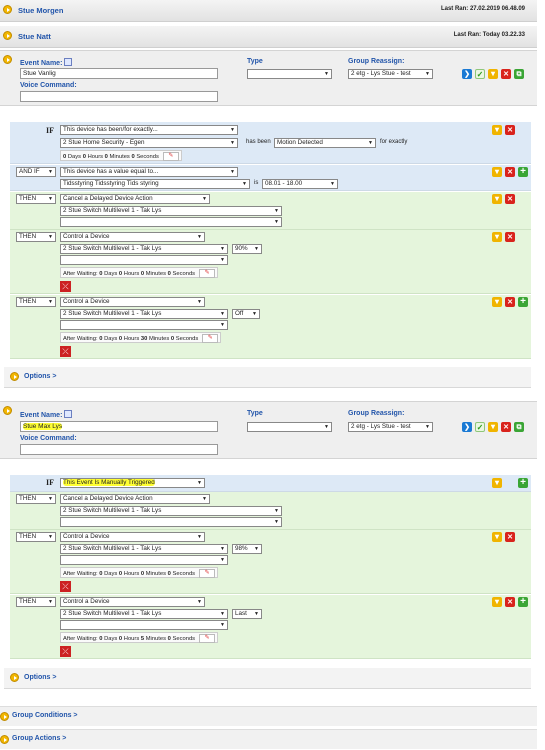 This screenshot has height=750, width=545. Describe the element at coordinates (325, 143) in the screenshot. I see `state-select: Motion Detected ▼` at that location.